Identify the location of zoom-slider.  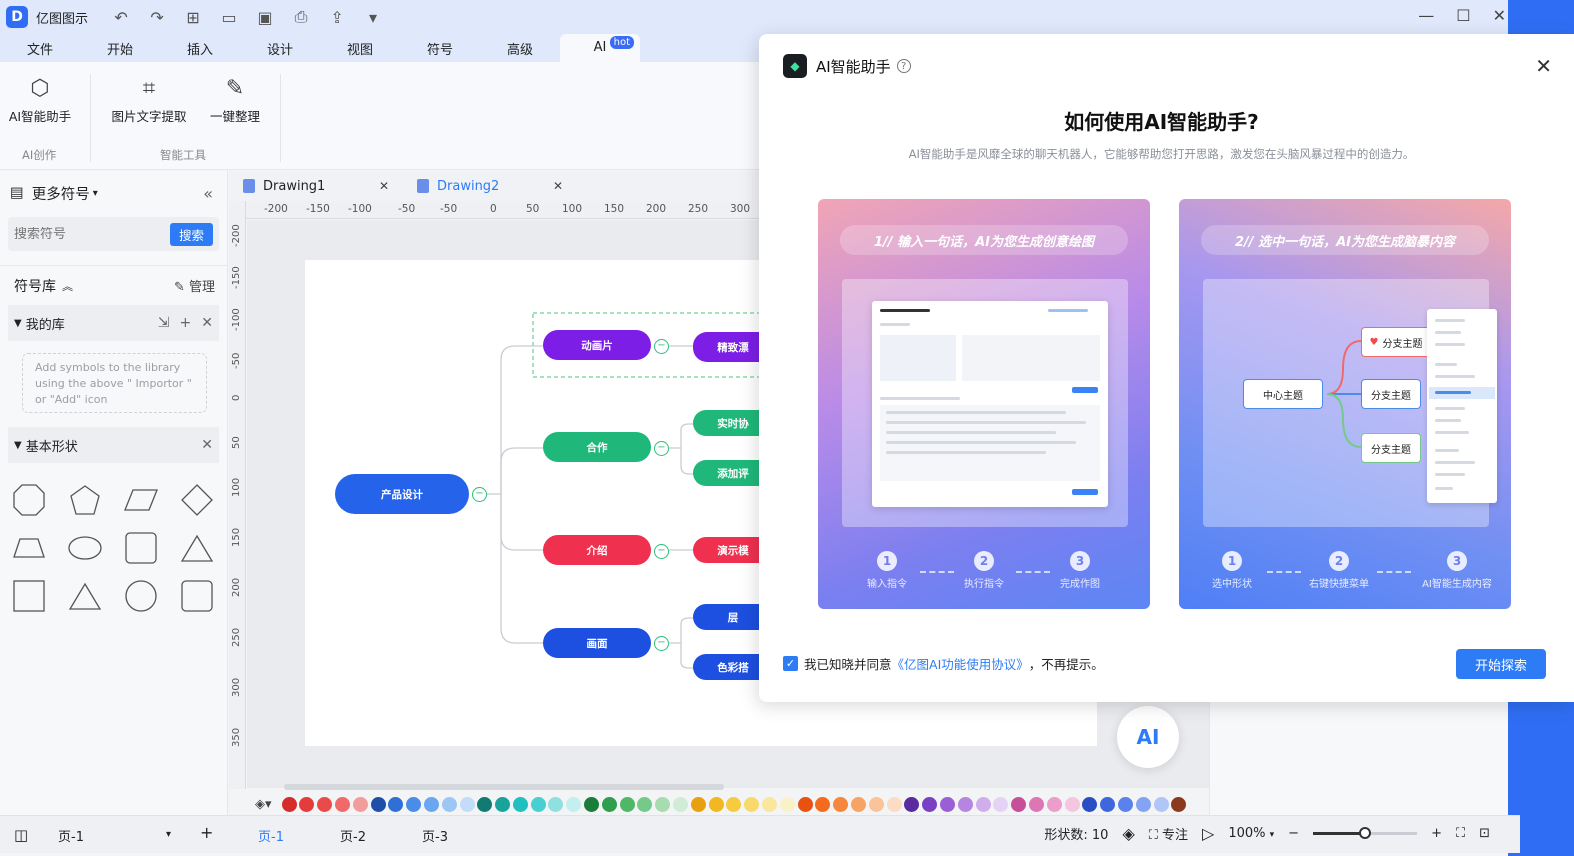
(1365, 833).